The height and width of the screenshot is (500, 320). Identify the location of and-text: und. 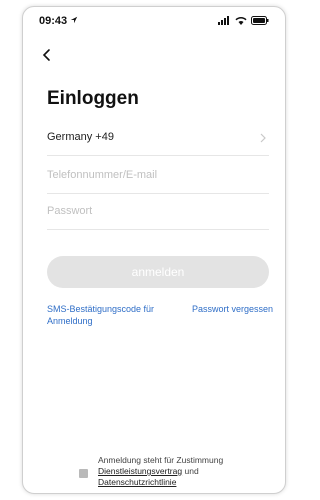
(191, 471).